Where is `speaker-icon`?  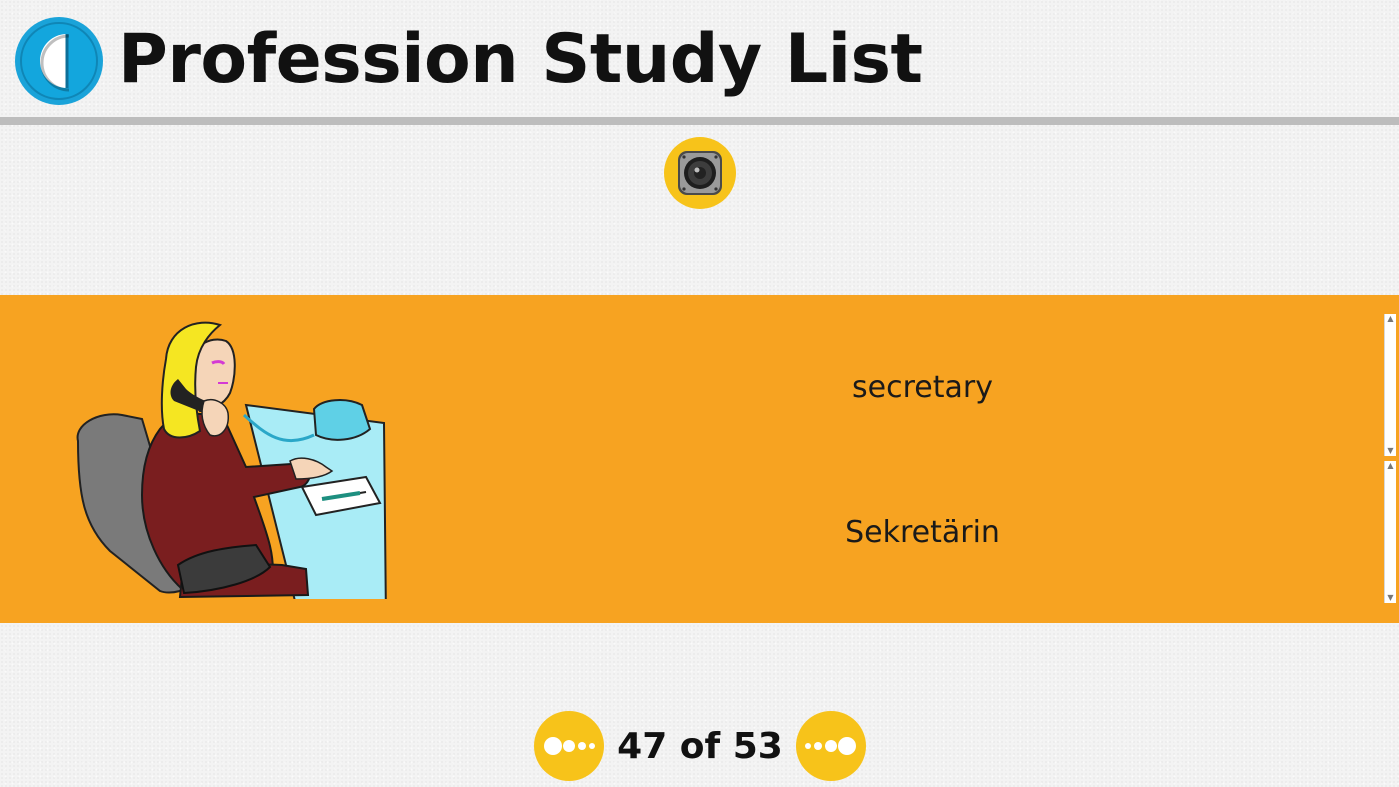 speaker-icon is located at coordinates (700, 173).